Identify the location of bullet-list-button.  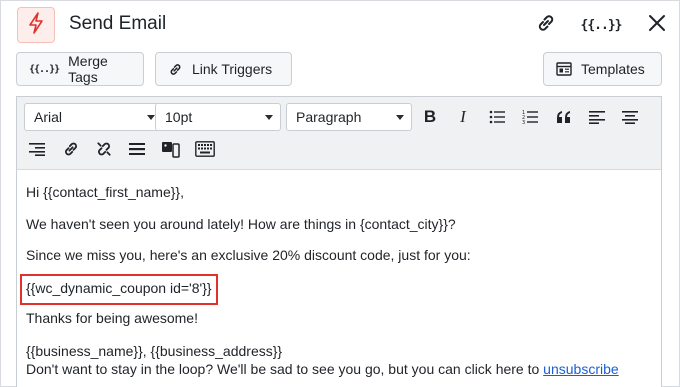
(497, 117).